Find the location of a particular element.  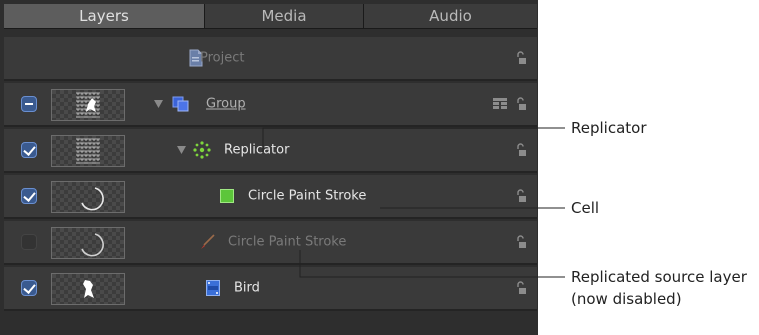

layer-row-cell: Circle Paint Stroke is located at coordinates (270, 197).